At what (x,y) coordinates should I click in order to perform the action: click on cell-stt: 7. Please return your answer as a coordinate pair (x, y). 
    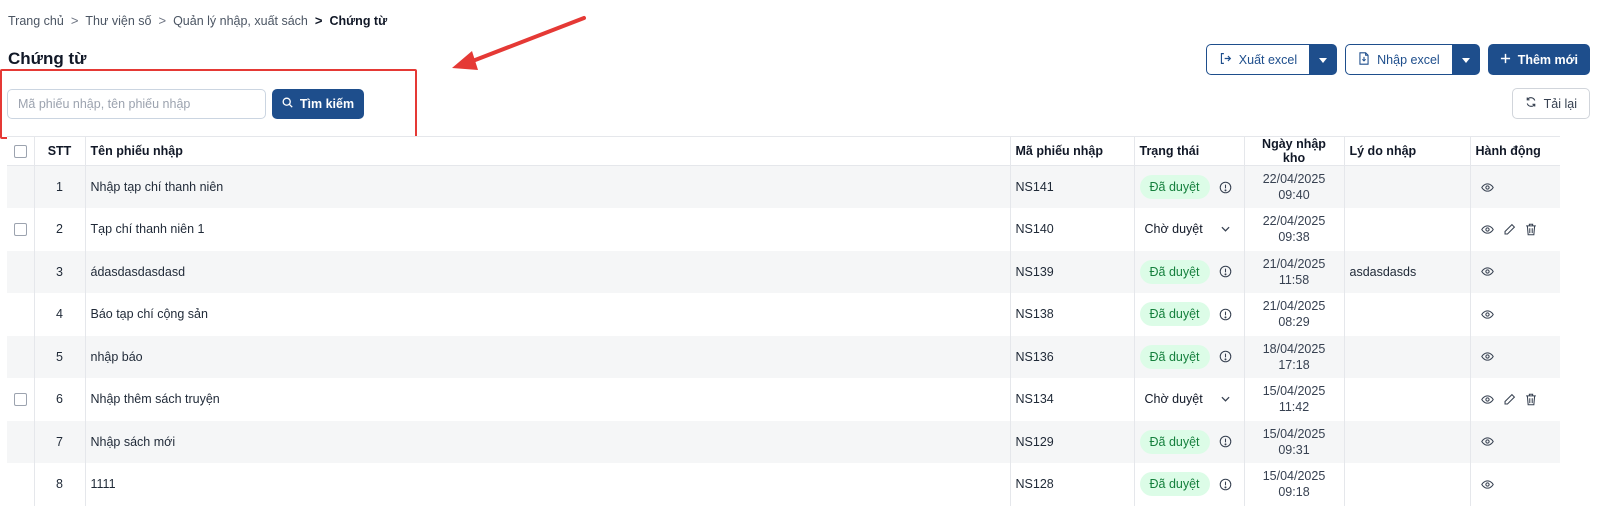
    Looking at the image, I should click on (59, 441).